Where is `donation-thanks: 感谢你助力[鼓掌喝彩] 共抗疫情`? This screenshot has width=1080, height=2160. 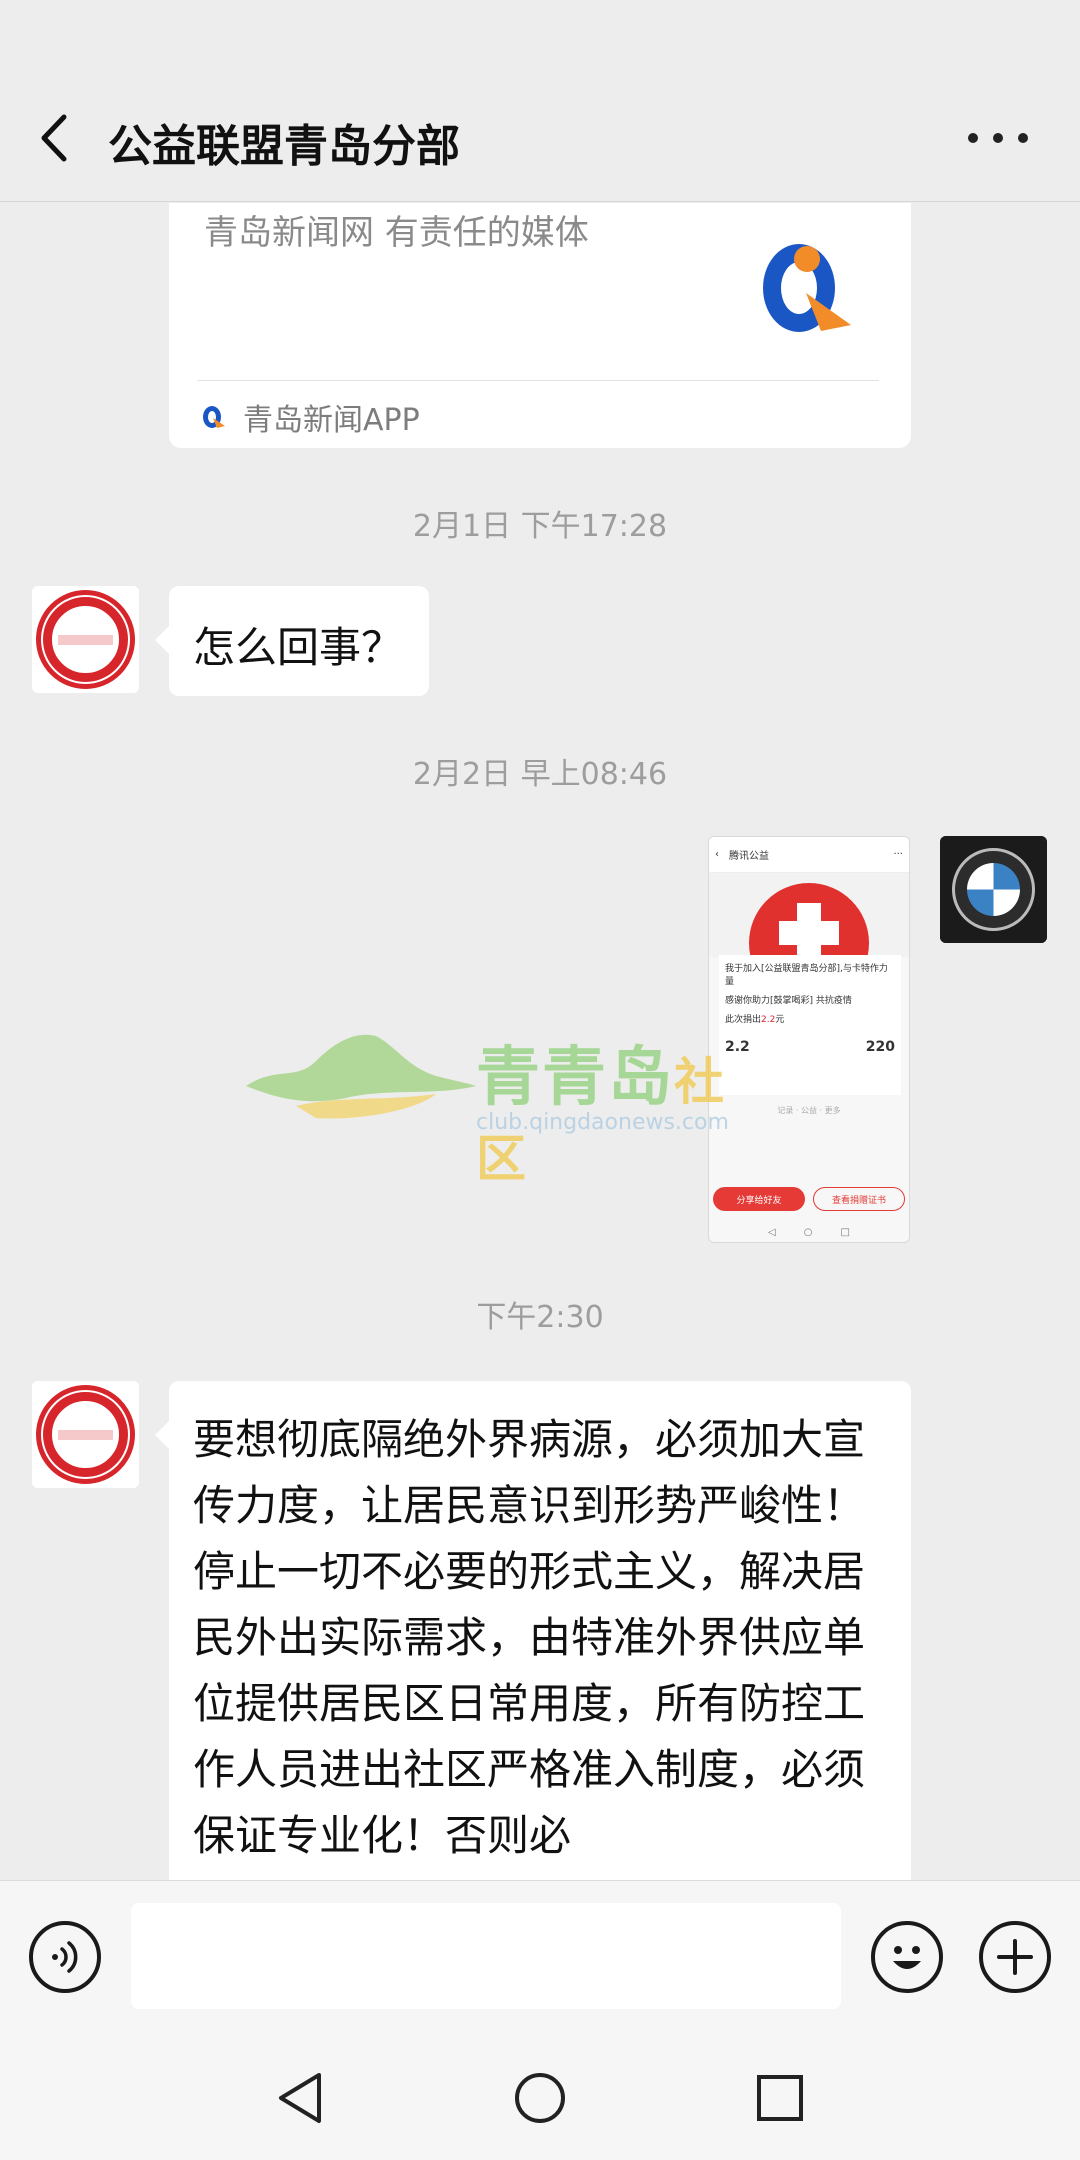
donation-thanks: 感谢你助力[鼓掌喝彩] 共抗疫情 is located at coordinates (788, 1001).